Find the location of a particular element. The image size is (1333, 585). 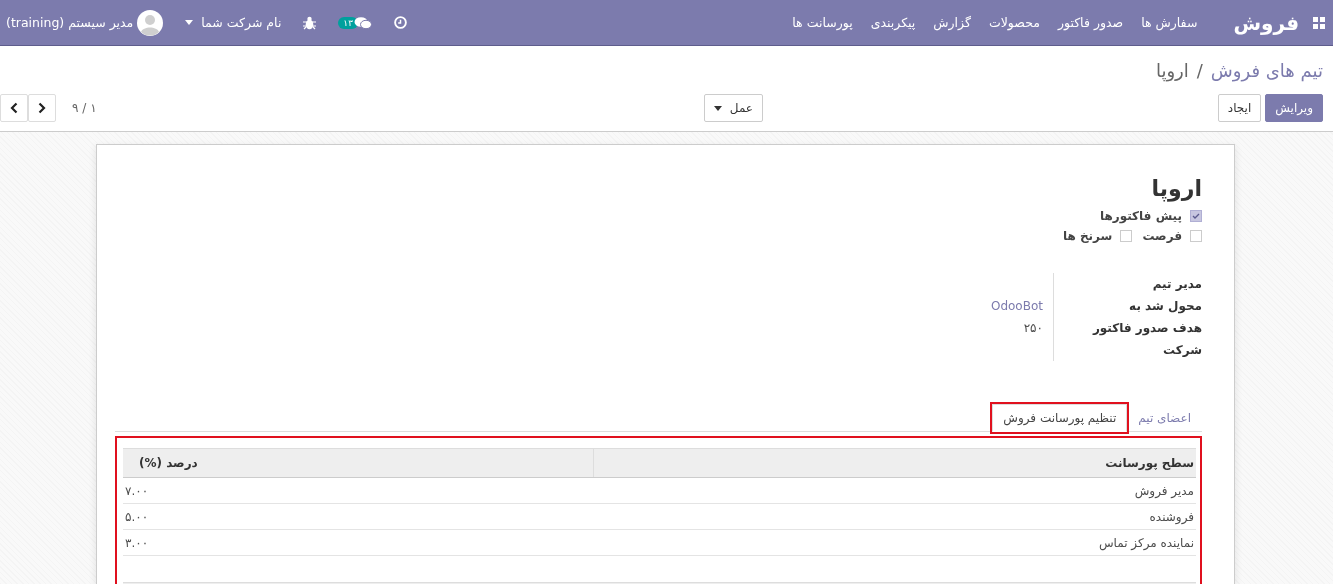

record-title: اروپا is located at coordinates (1176, 189).